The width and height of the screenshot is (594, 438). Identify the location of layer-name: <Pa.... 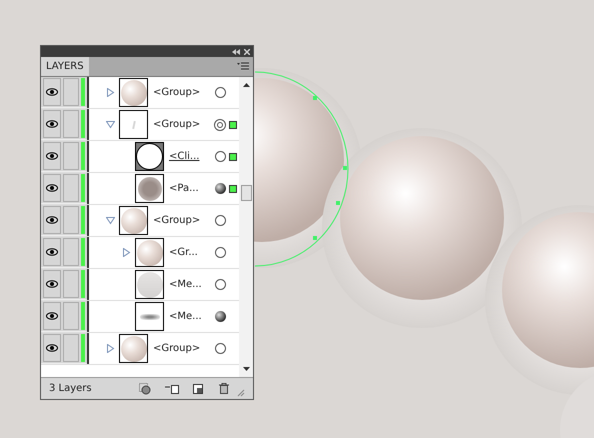
(184, 188).